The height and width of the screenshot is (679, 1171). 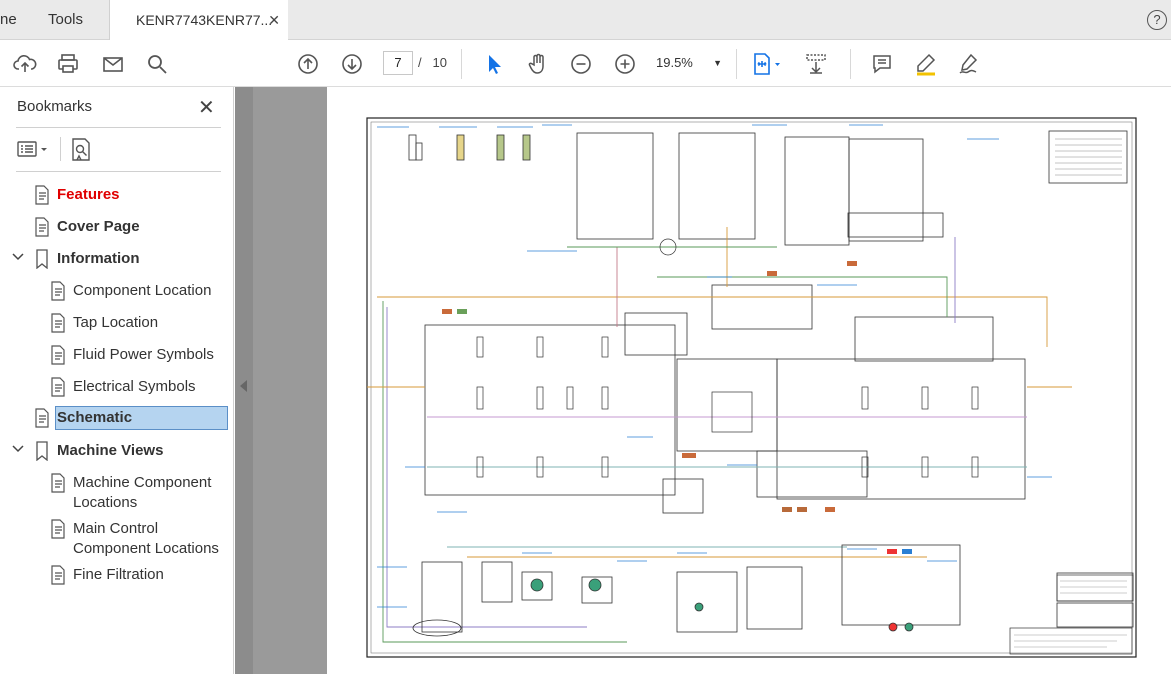 What do you see at coordinates (81, 149) in the screenshot?
I see `new-bookmark-icon` at bounding box center [81, 149].